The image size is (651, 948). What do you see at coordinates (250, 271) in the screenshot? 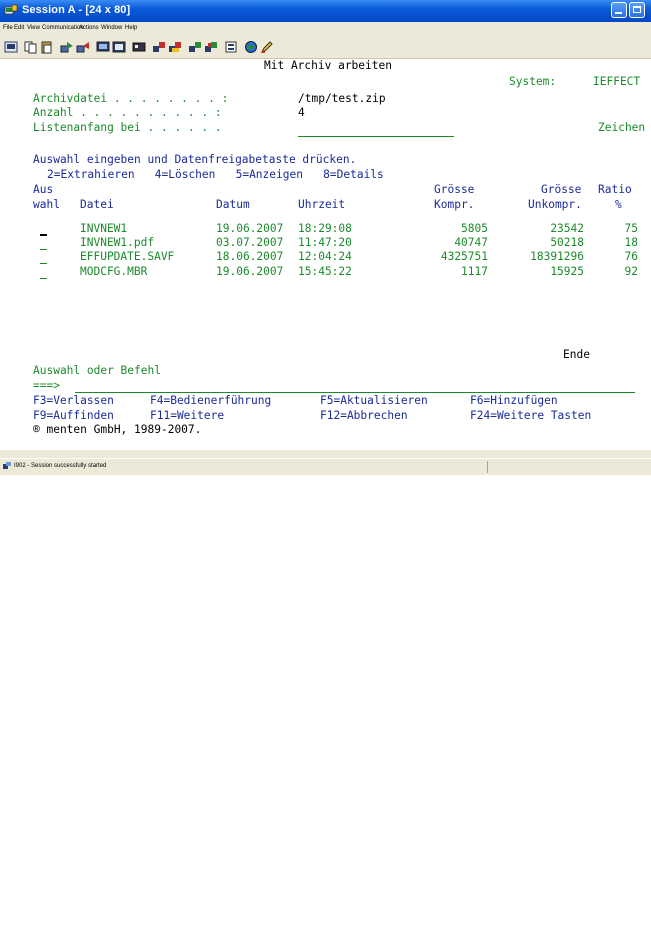
I see `row-4-datum: 19.06.2007` at bounding box center [250, 271].